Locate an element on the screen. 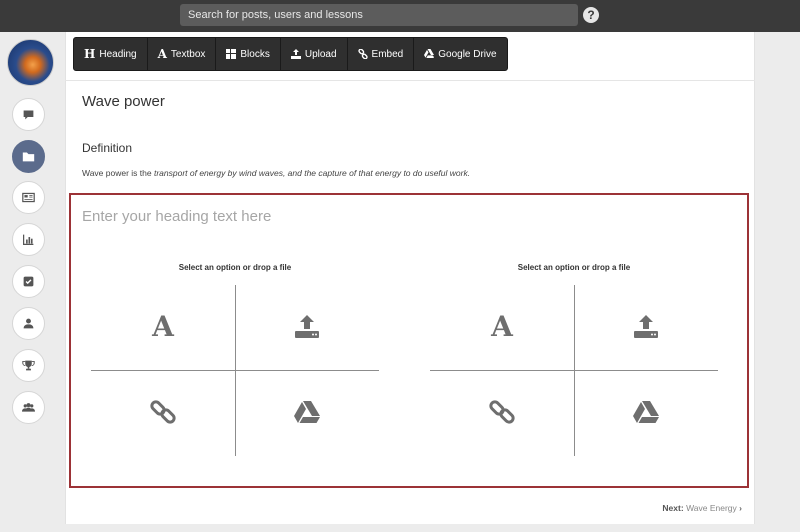 This screenshot has width=800, height=532. google-drive-button: Google Drive is located at coordinates (460, 54).